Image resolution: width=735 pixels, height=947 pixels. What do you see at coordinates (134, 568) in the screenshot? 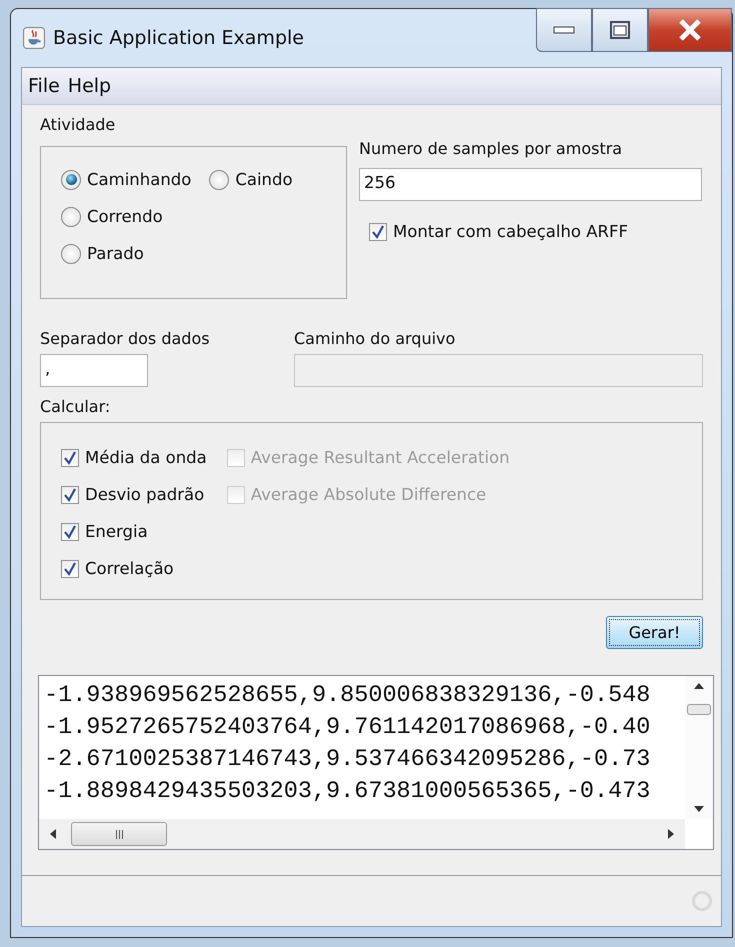
I see `checkbox-option: Correlação` at bounding box center [134, 568].